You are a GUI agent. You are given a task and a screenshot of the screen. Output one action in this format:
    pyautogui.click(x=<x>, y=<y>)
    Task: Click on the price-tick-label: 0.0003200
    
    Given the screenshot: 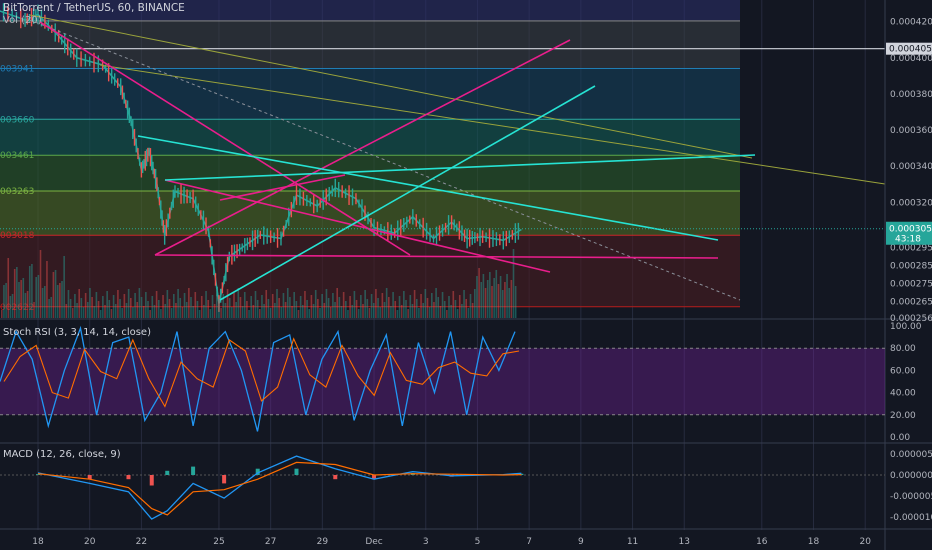 What is the action you would take?
    pyautogui.click(x=911, y=203)
    